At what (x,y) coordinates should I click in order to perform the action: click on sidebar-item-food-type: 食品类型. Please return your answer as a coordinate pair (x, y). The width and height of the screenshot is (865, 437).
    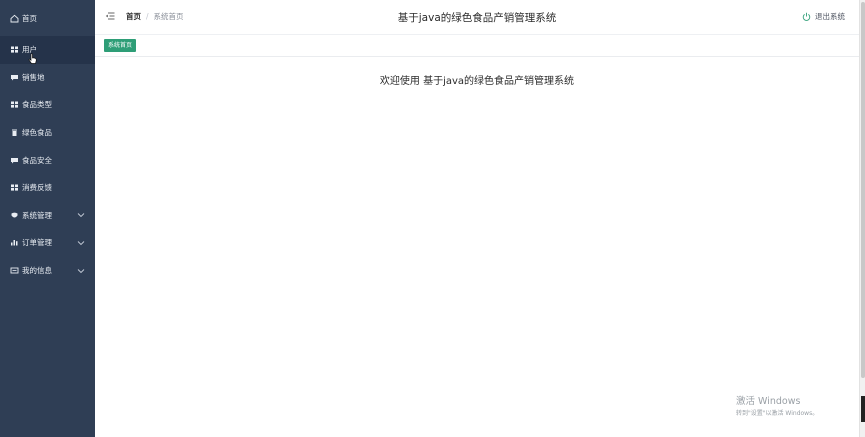
    Looking at the image, I should click on (47, 105).